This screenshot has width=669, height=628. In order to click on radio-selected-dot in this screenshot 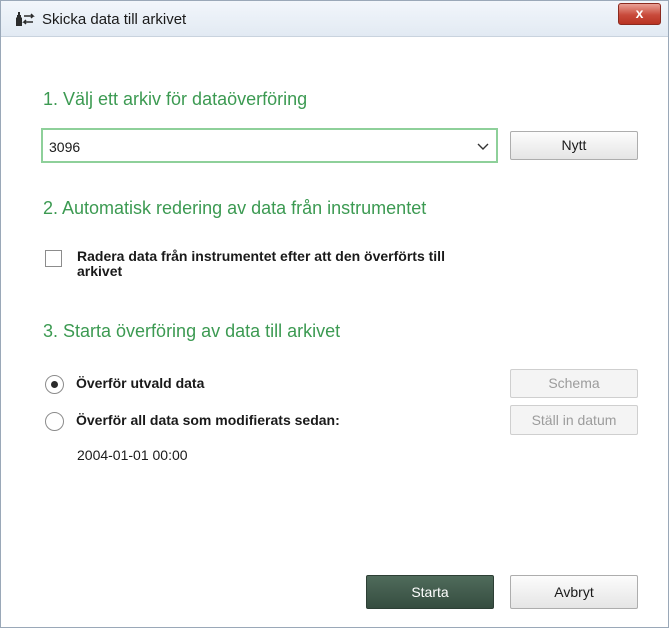, I will do `click(54, 384)`.